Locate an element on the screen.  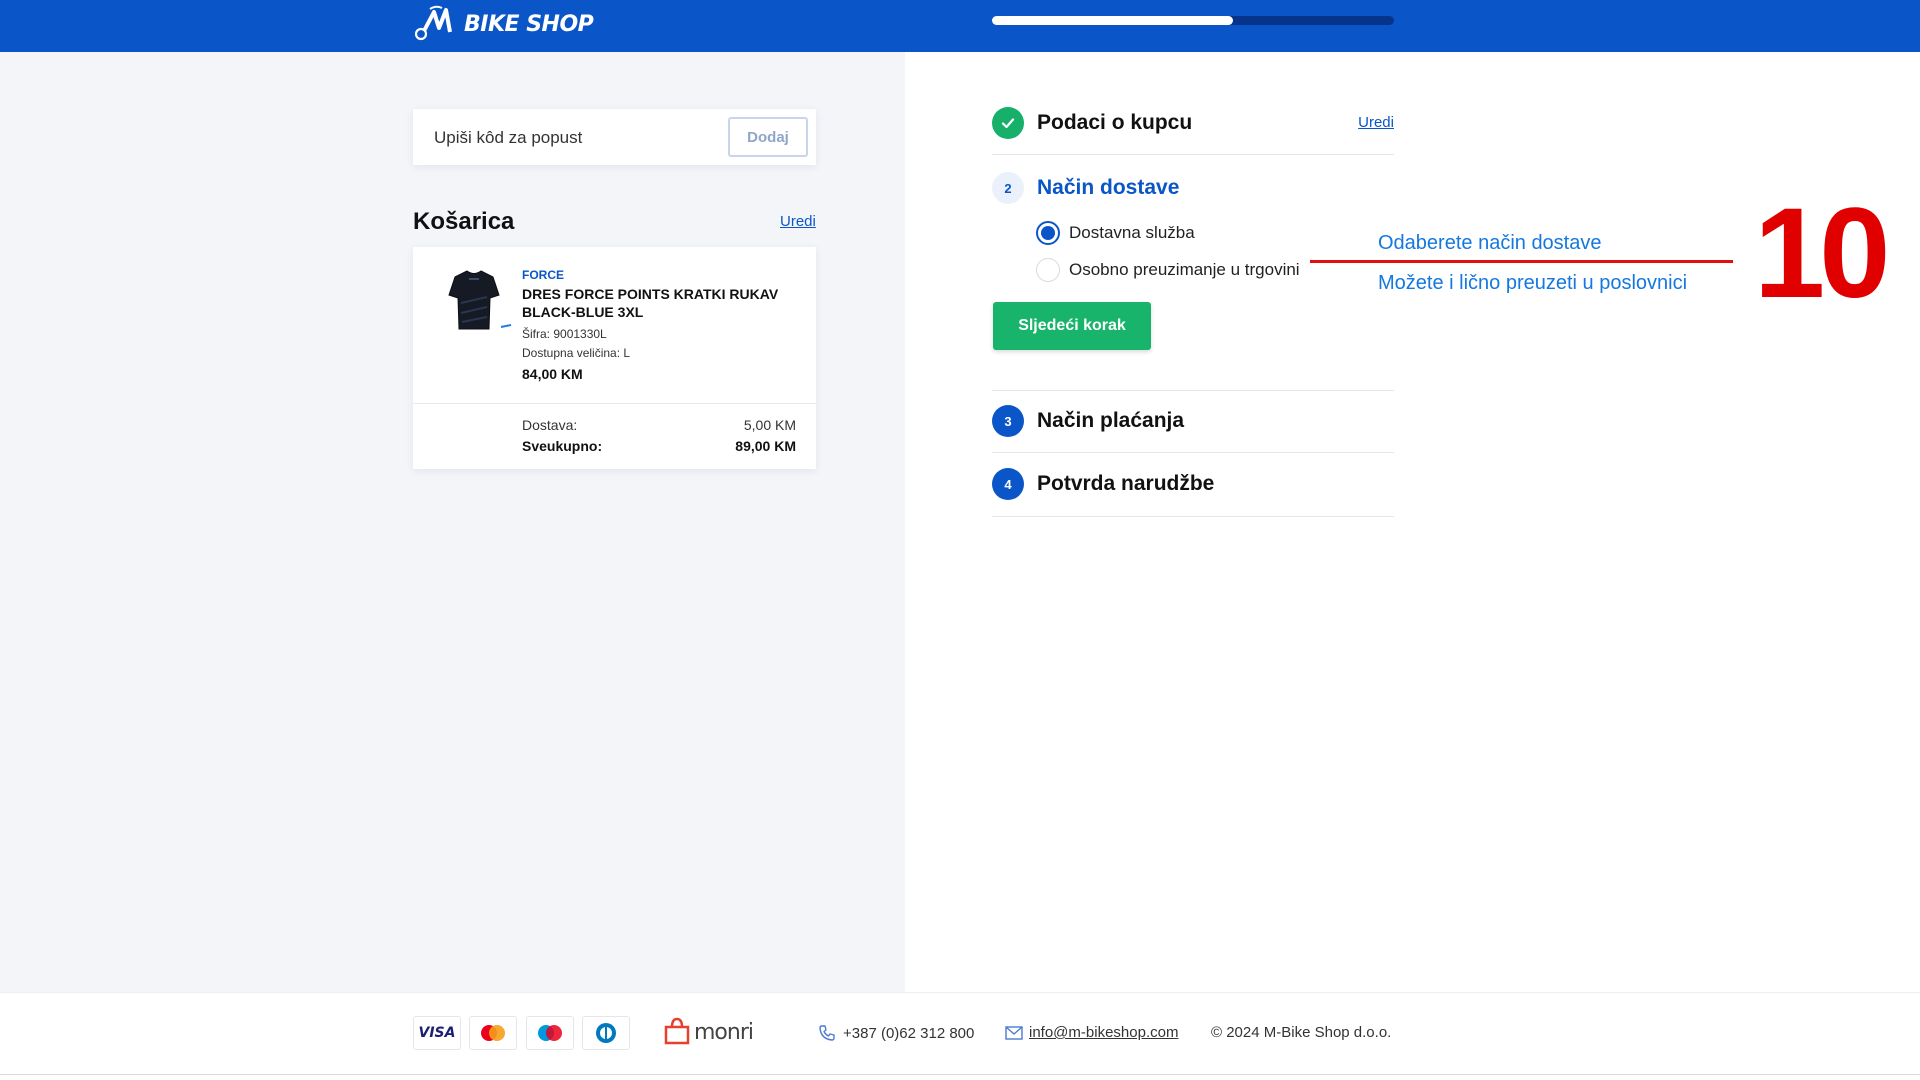
total-label: Sveukupno: is located at coordinates (562, 446).